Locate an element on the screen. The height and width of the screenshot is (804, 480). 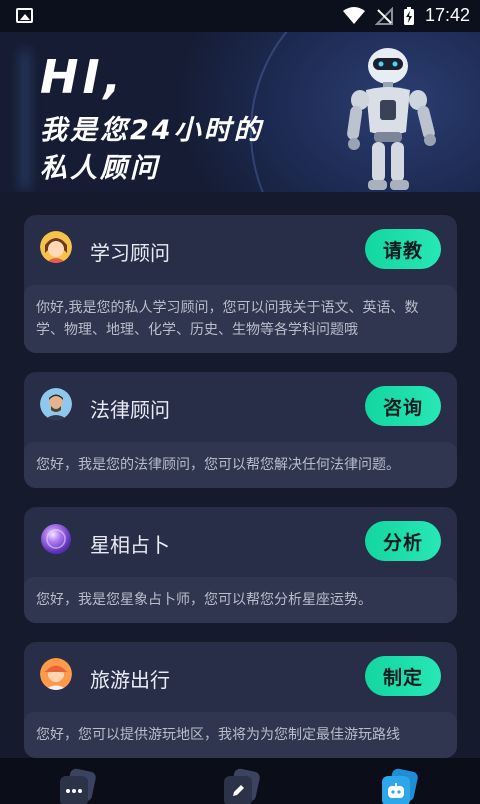
card-title: 法律顾问 is located at coordinates (130, 410).